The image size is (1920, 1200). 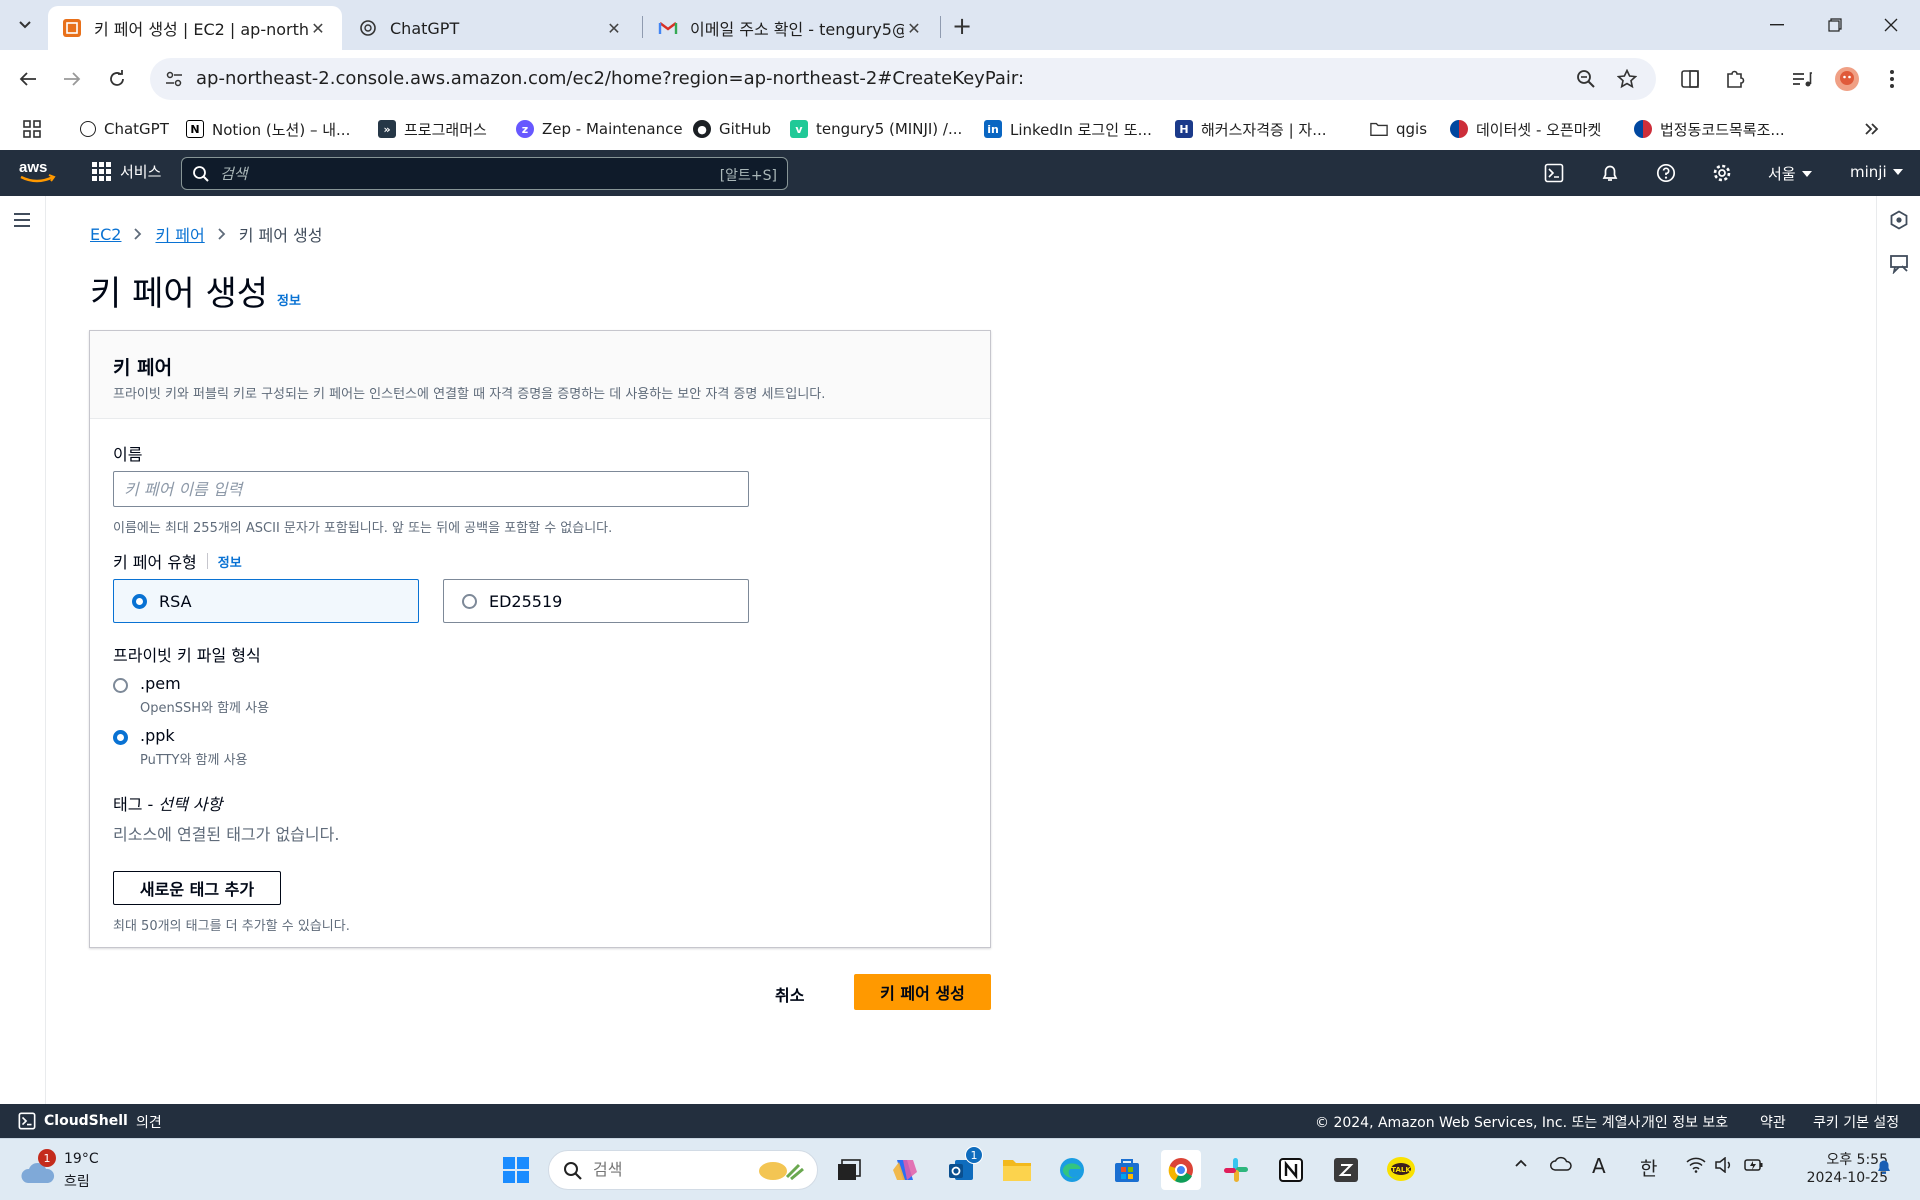 I want to click on help-icon, so click(x=1666, y=173).